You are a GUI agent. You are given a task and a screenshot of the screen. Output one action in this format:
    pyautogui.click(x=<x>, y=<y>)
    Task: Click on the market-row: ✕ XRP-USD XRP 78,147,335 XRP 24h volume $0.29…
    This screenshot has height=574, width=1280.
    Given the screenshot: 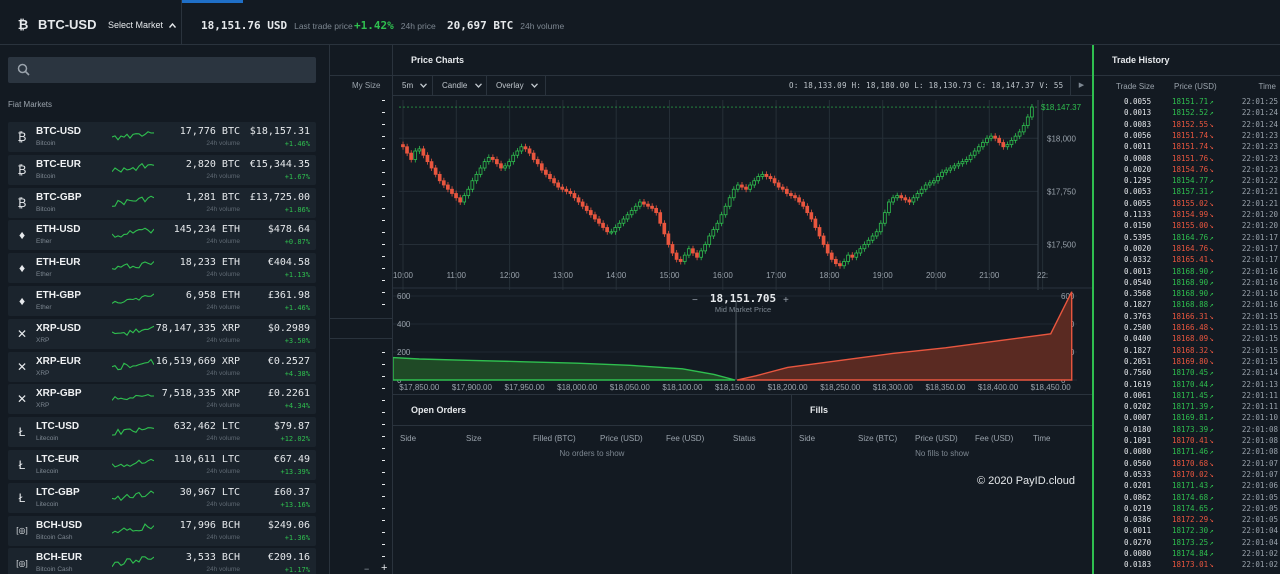 What is the action you would take?
    pyautogui.click(x=162, y=333)
    